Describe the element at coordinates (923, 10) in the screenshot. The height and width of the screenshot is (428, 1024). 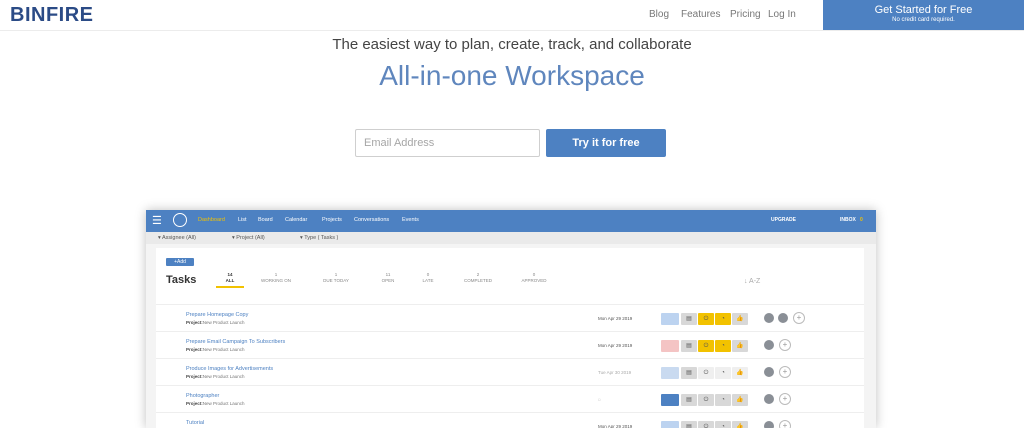
I see `get-started-label: Get Started for Free` at that location.